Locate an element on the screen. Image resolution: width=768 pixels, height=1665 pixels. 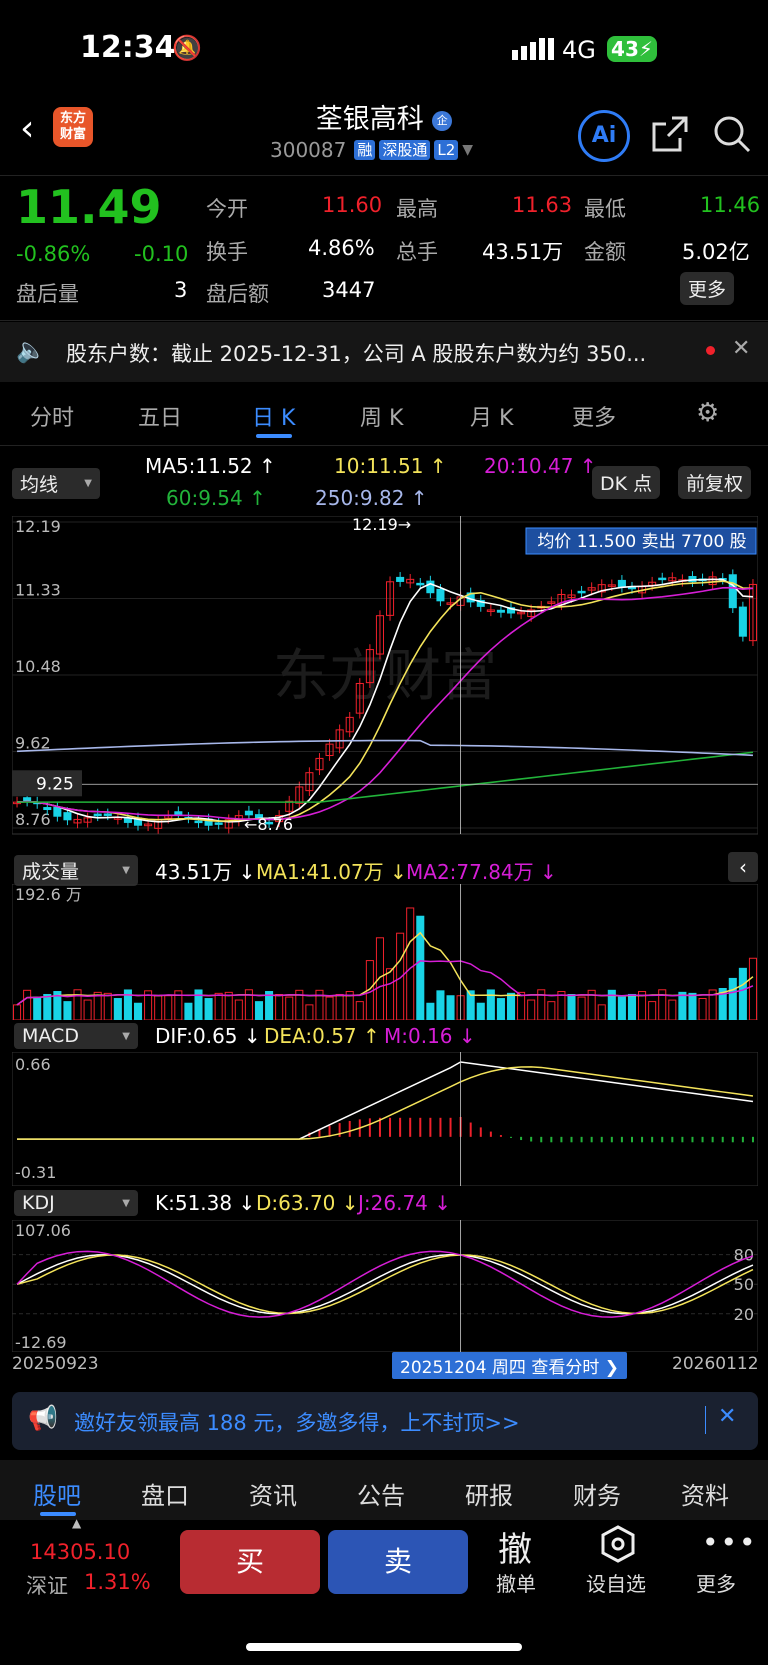
price-tick-label: 12.19 is located at coordinates (38, 526).